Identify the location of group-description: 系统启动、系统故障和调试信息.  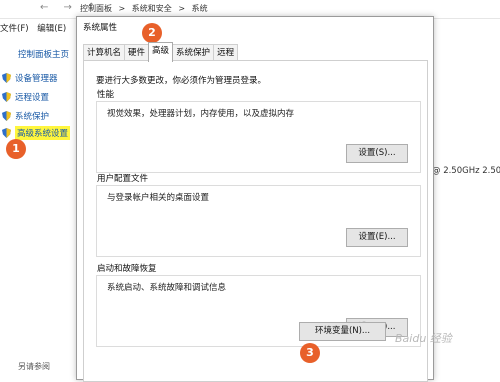
(167, 288).